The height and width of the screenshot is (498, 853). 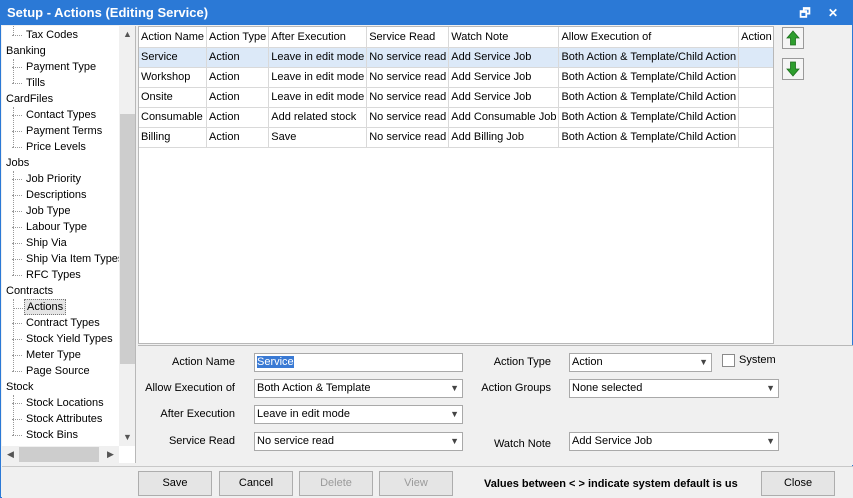 What do you see at coordinates (57, 419) in the screenshot?
I see `tree-item: Stock Attributes` at bounding box center [57, 419].